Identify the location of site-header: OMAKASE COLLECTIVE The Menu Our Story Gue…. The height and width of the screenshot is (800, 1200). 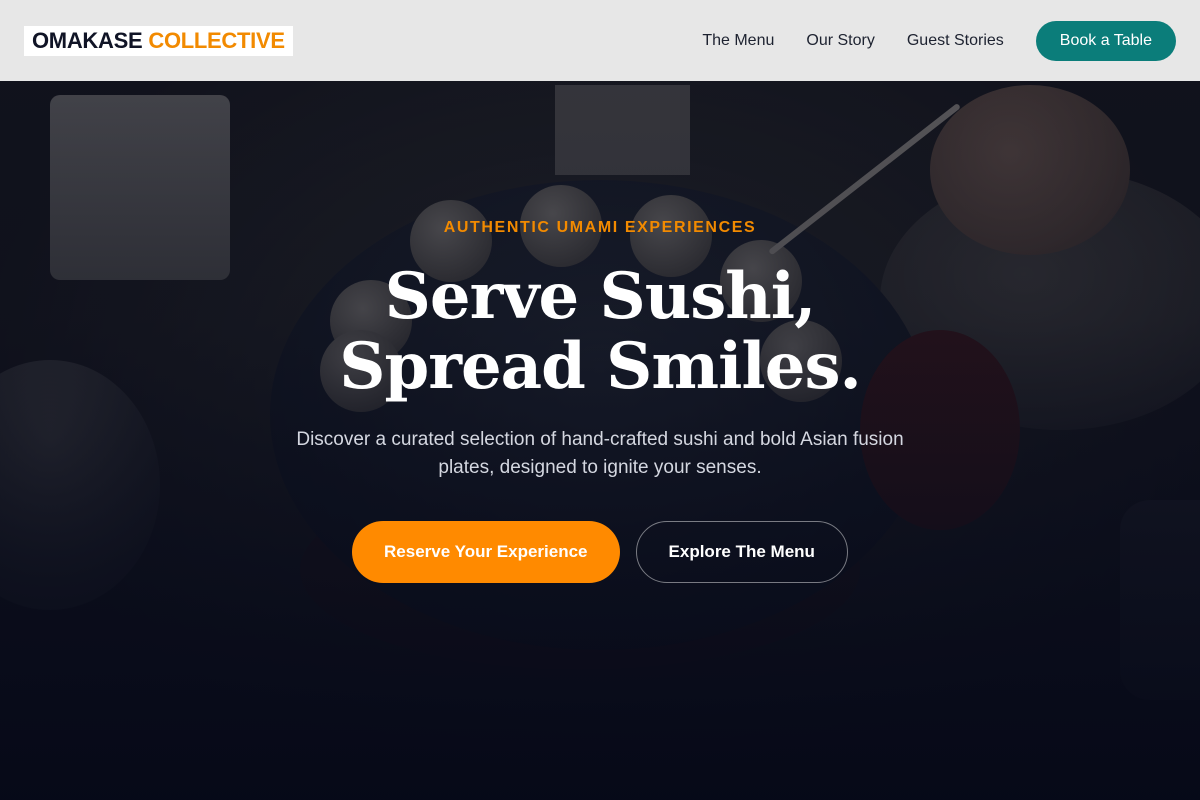
(600, 40).